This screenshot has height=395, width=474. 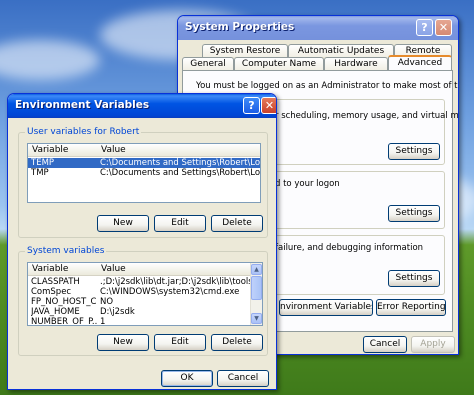 I want to click on startup-recovery-description: failure, and debugging information, so click(x=349, y=248).